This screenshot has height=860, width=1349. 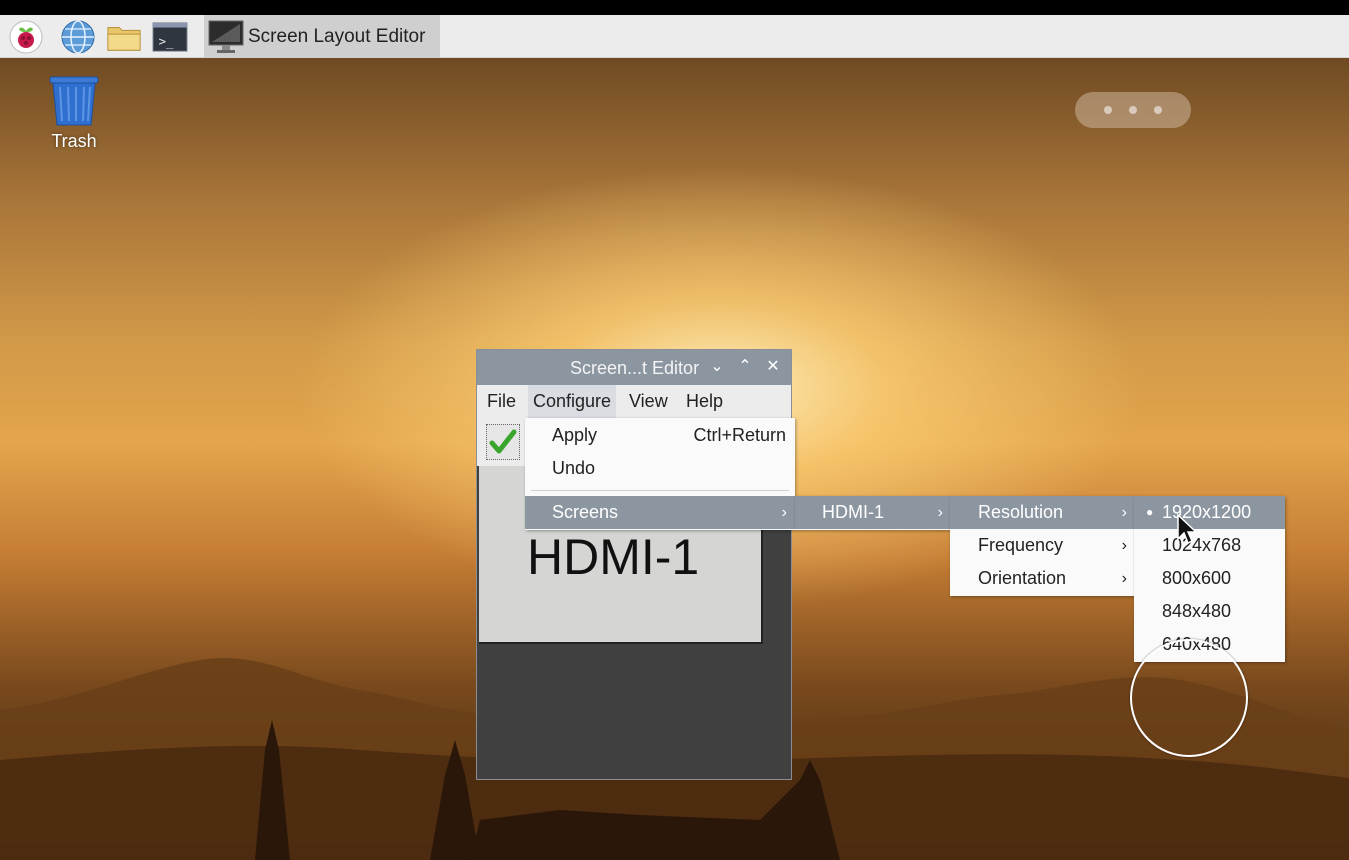 I want to click on minimize-icon: ⌄, so click(x=717, y=367).